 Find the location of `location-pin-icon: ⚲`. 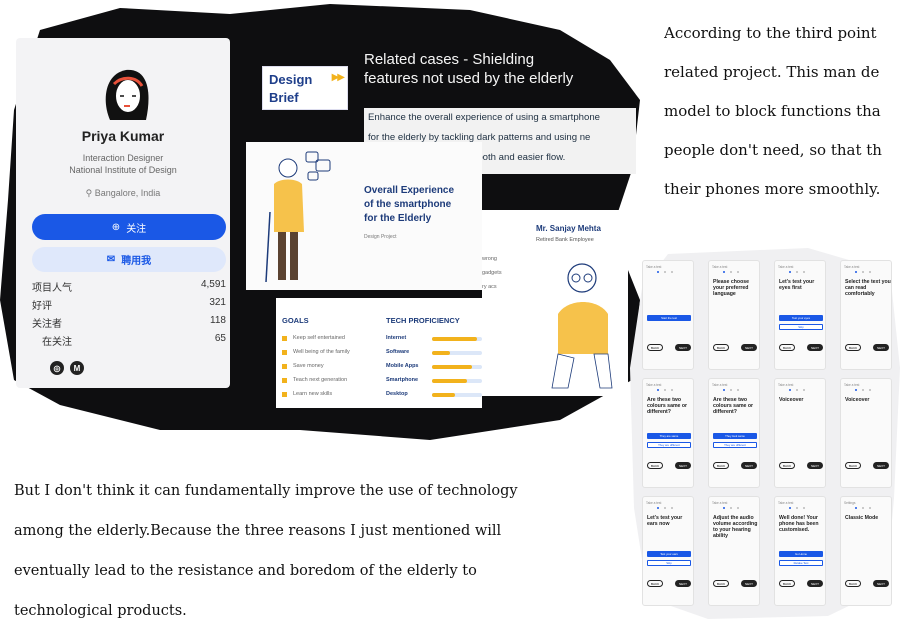

location-pin-icon: ⚲ is located at coordinates (89, 193).